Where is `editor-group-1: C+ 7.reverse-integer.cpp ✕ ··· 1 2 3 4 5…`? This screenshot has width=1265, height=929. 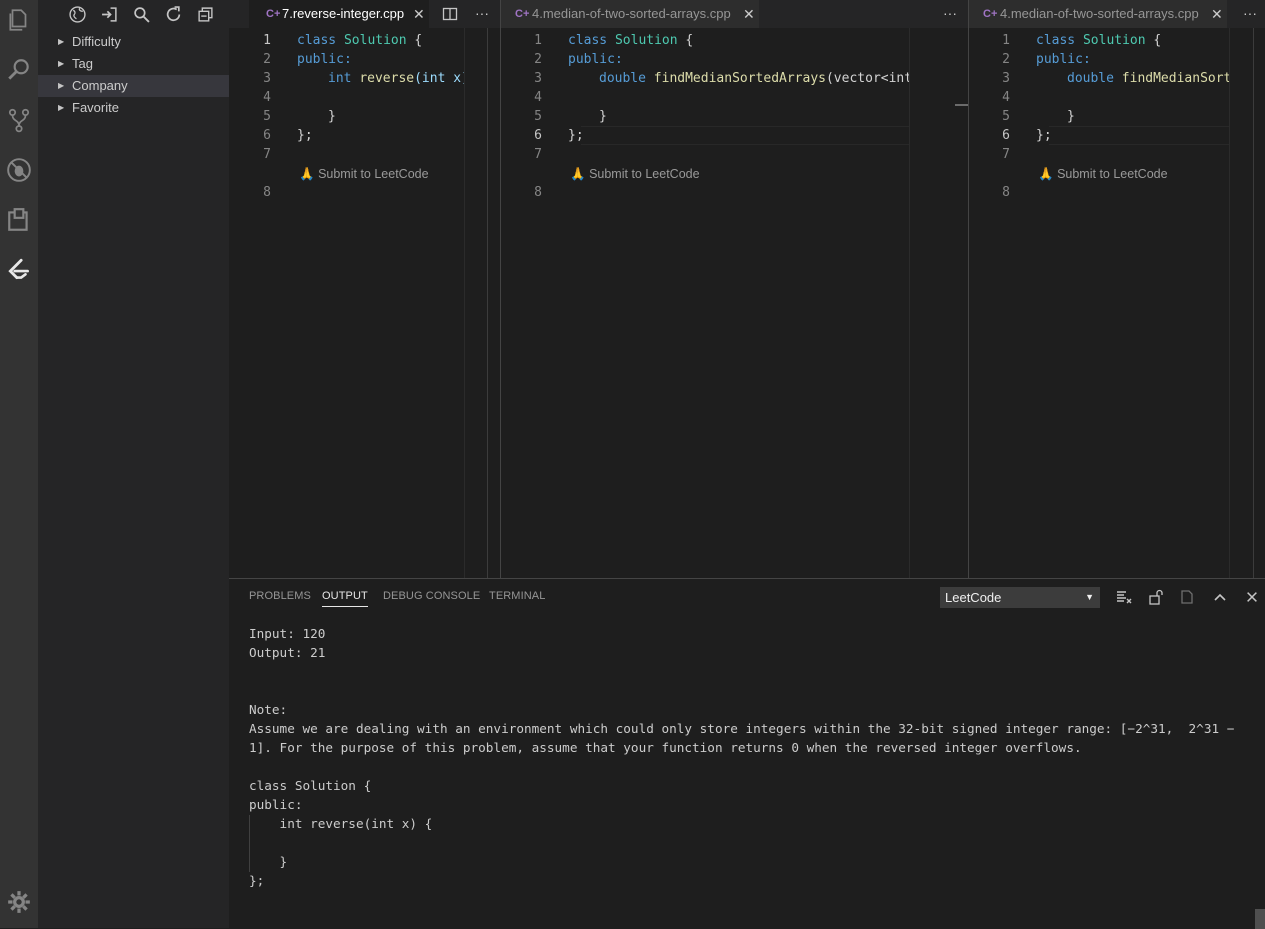
editor-group-1: C+ 7.reverse-integer.cpp ✕ ··· 1 2 3 4 5… is located at coordinates (364, 289).